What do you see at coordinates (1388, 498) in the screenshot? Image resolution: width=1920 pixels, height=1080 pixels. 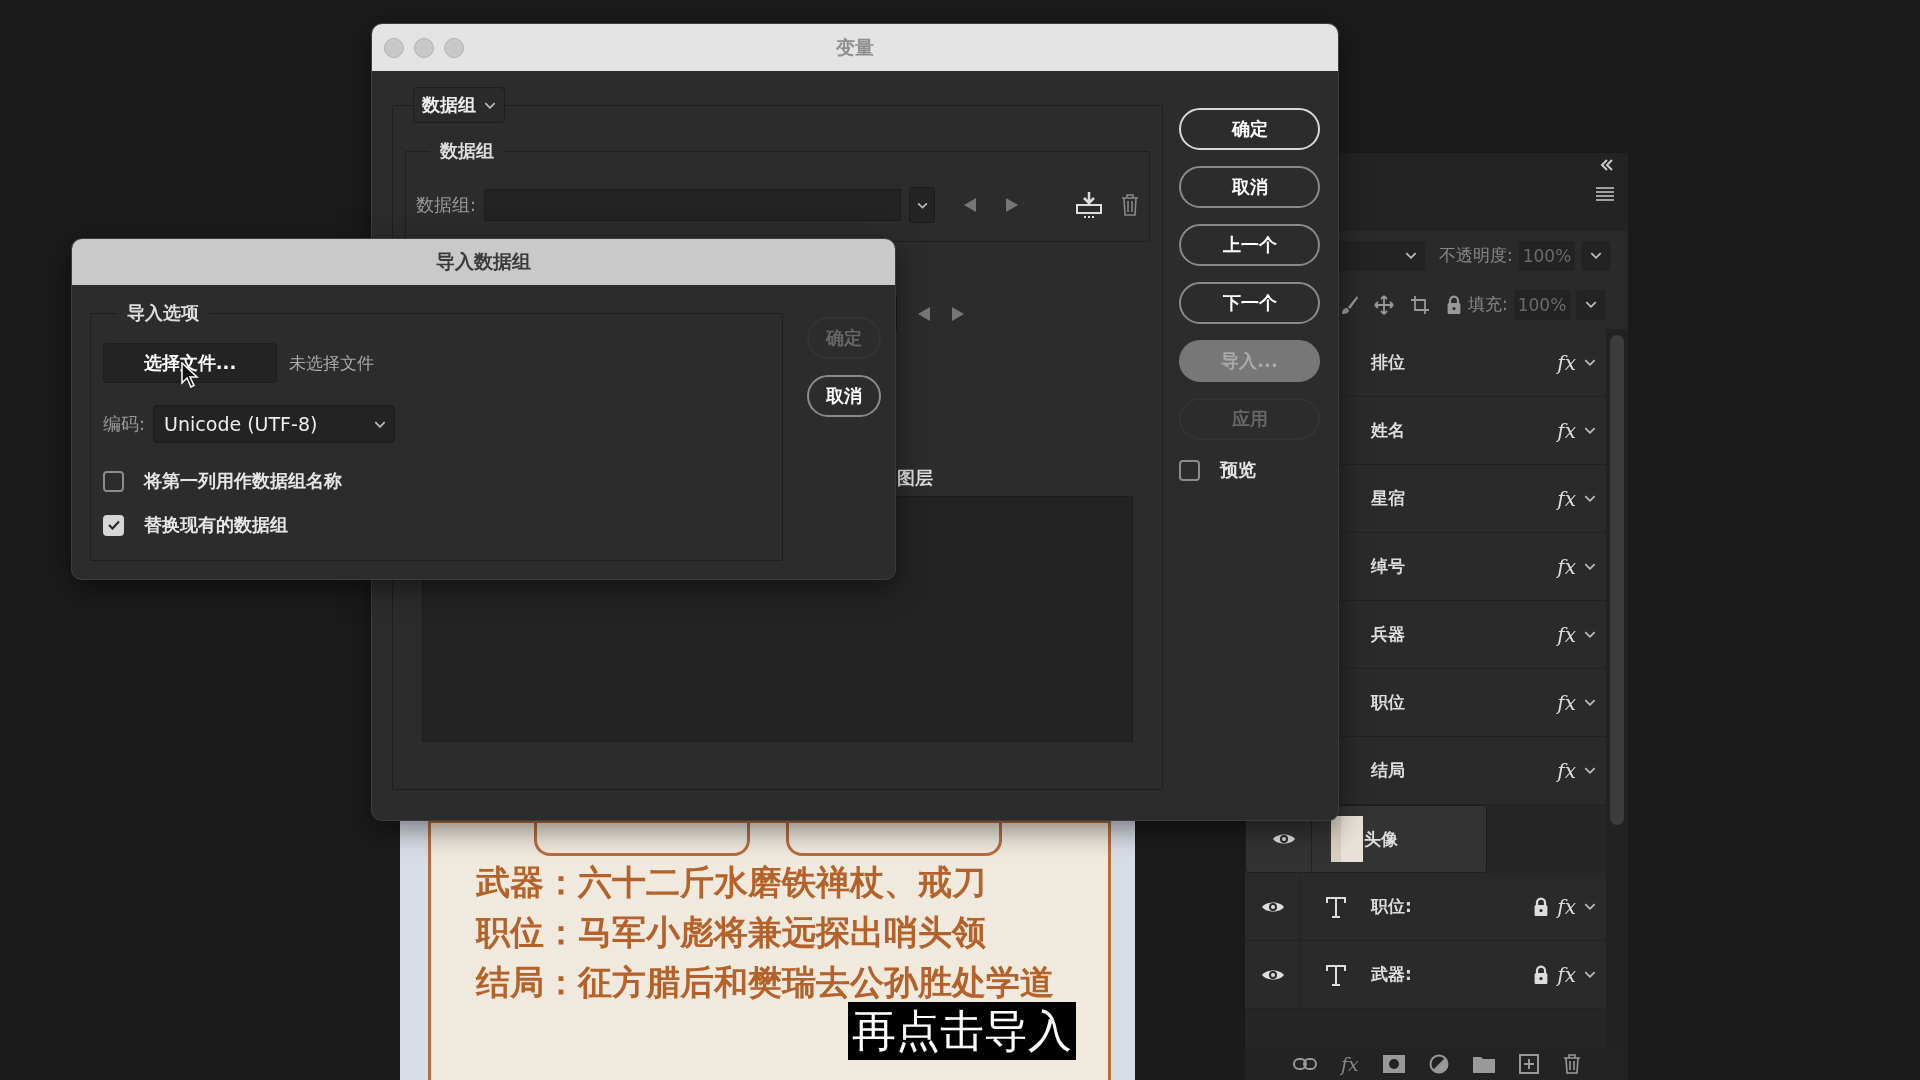 I see `layer-name: 星宿` at bounding box center [1388, 498].